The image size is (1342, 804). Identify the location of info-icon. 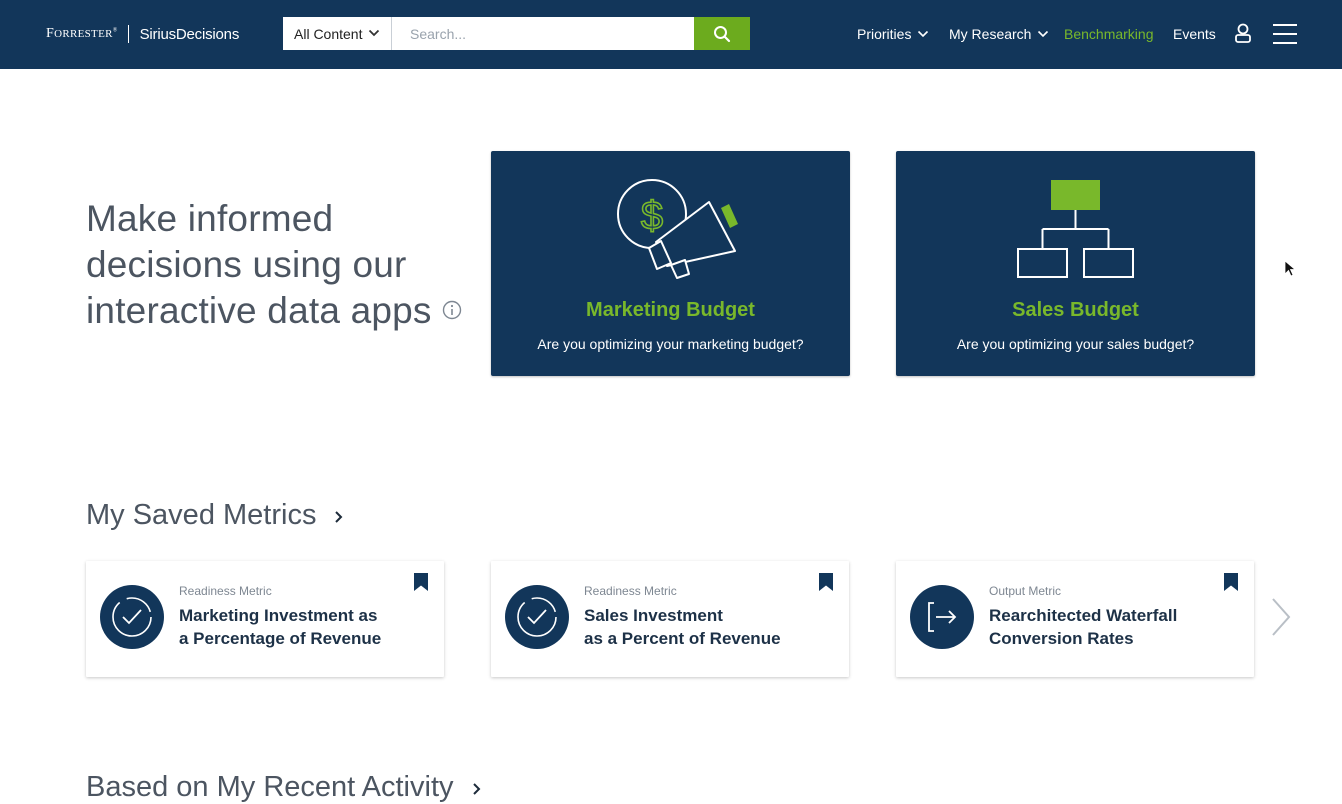
(452, 310).